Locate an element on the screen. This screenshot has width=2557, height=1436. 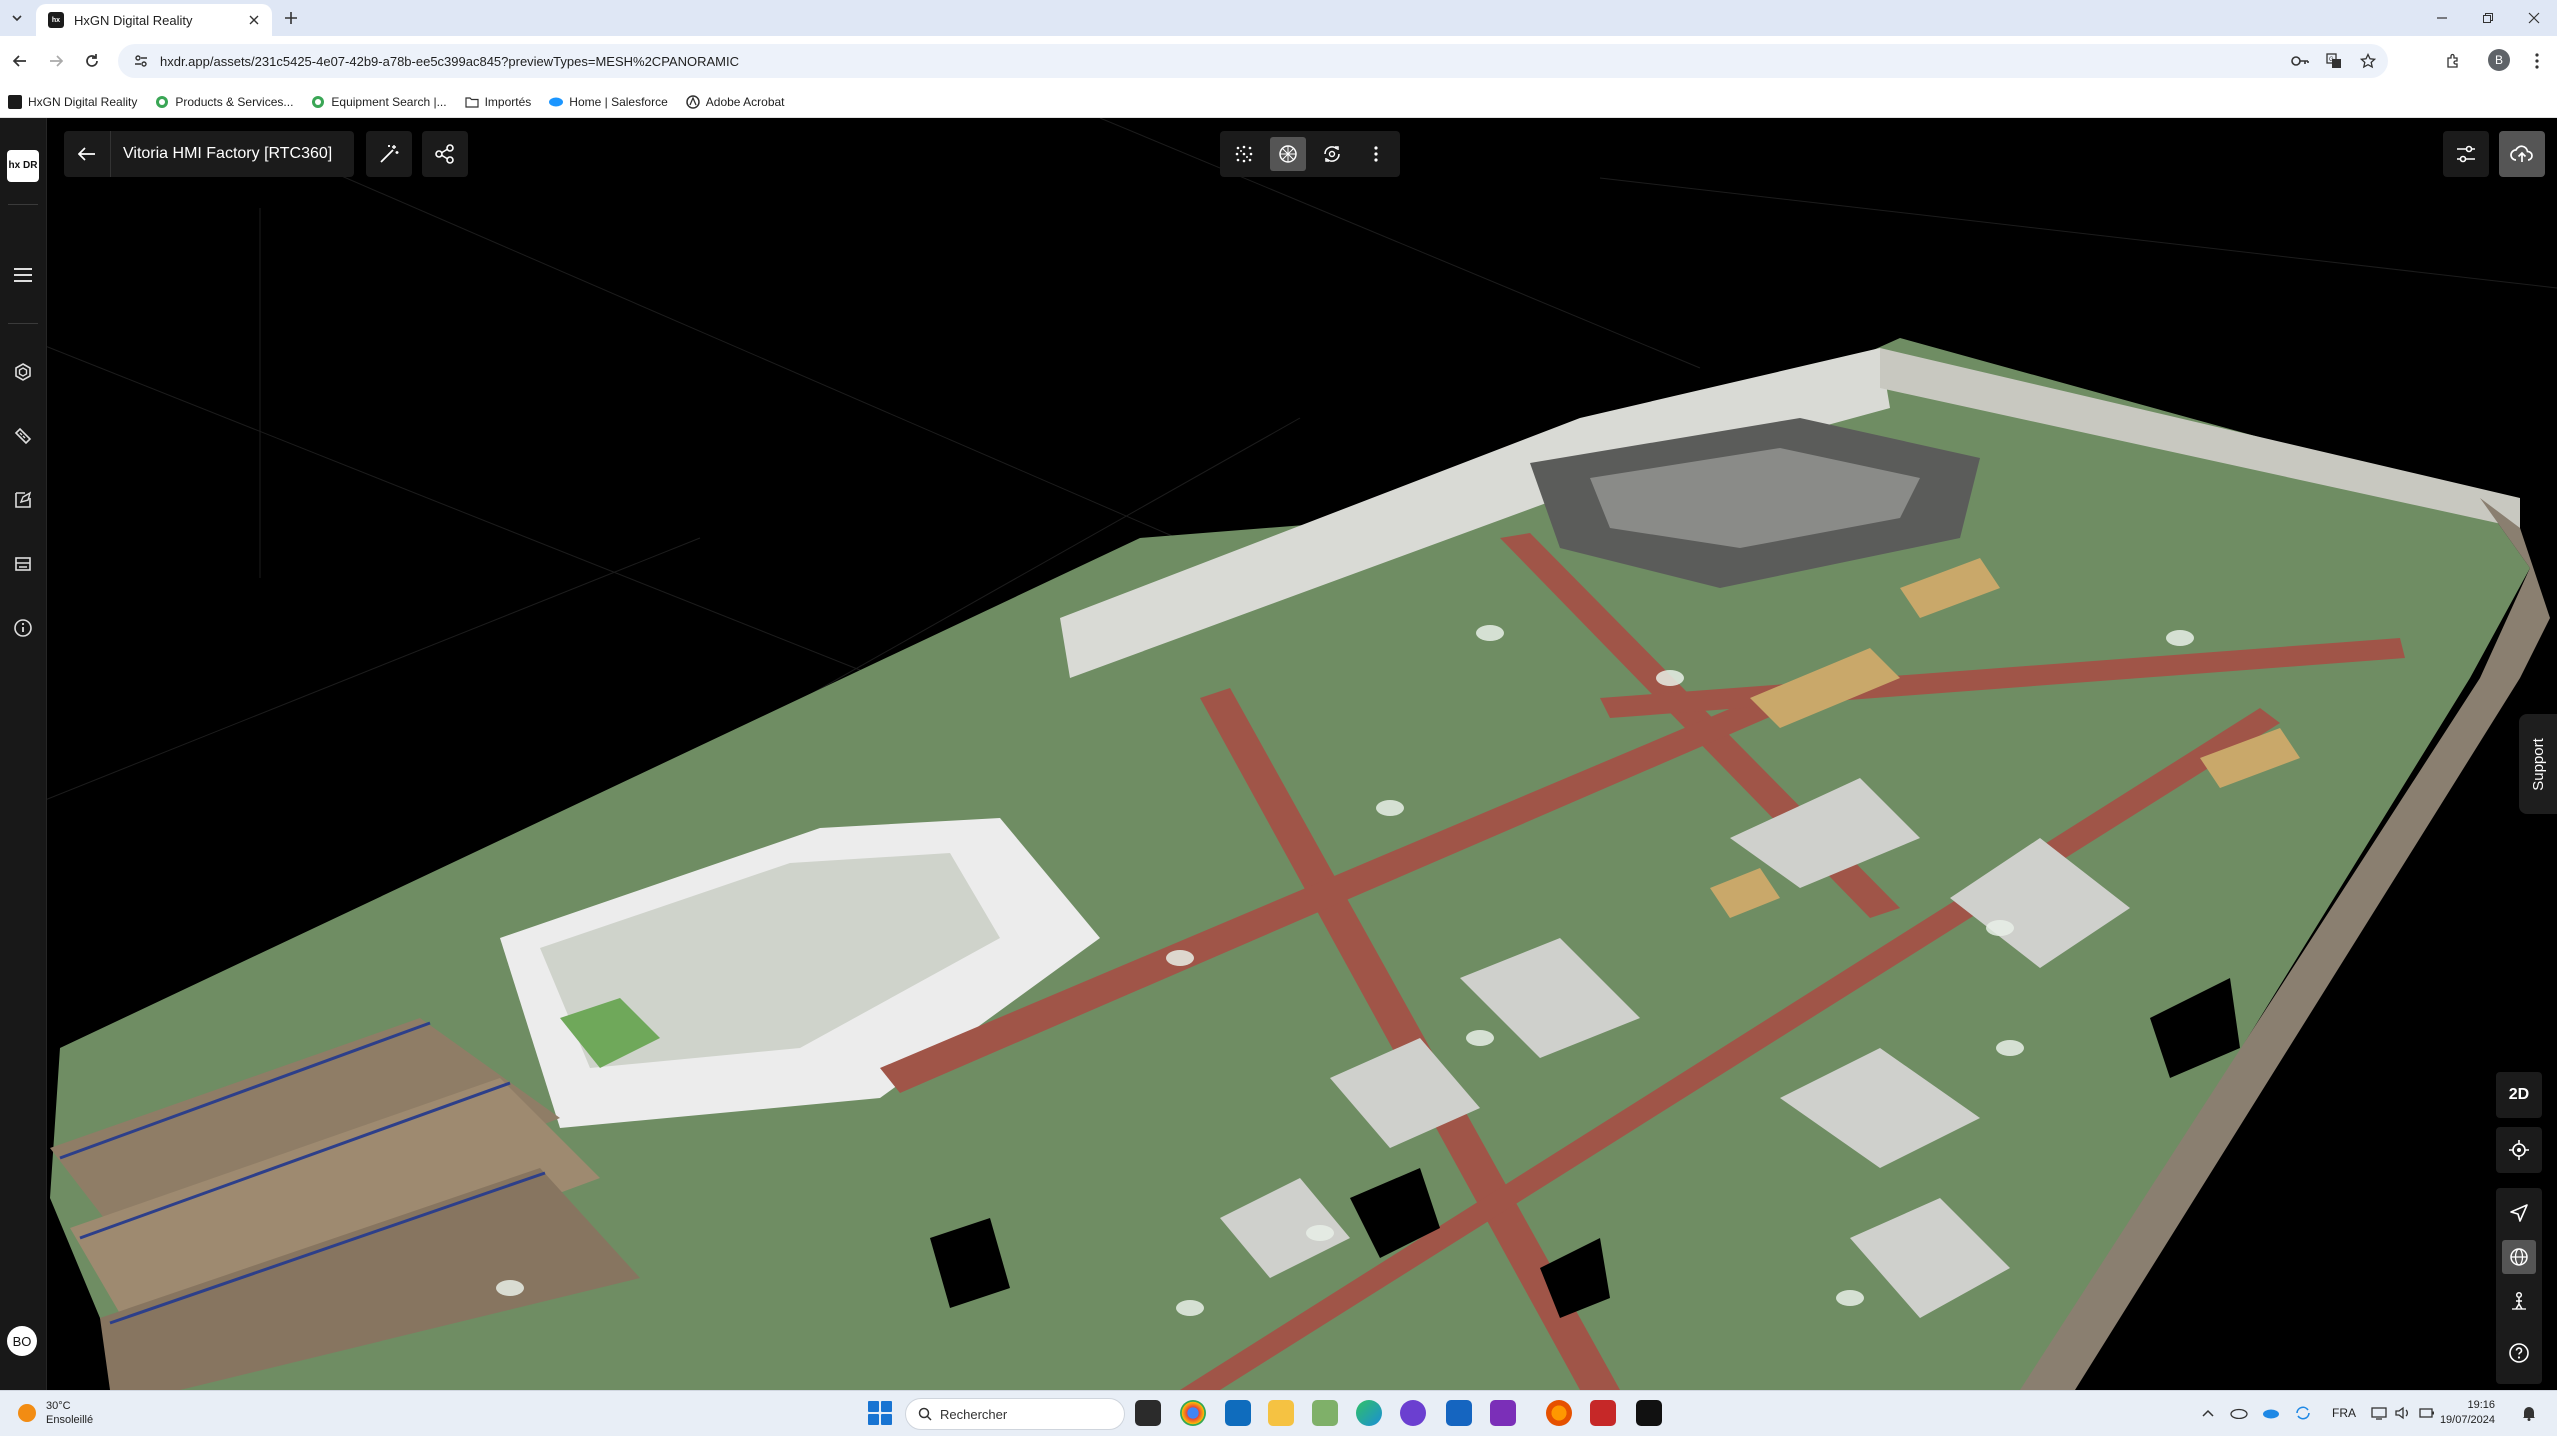
edge-icon is located at coordinates (1369, 1413).